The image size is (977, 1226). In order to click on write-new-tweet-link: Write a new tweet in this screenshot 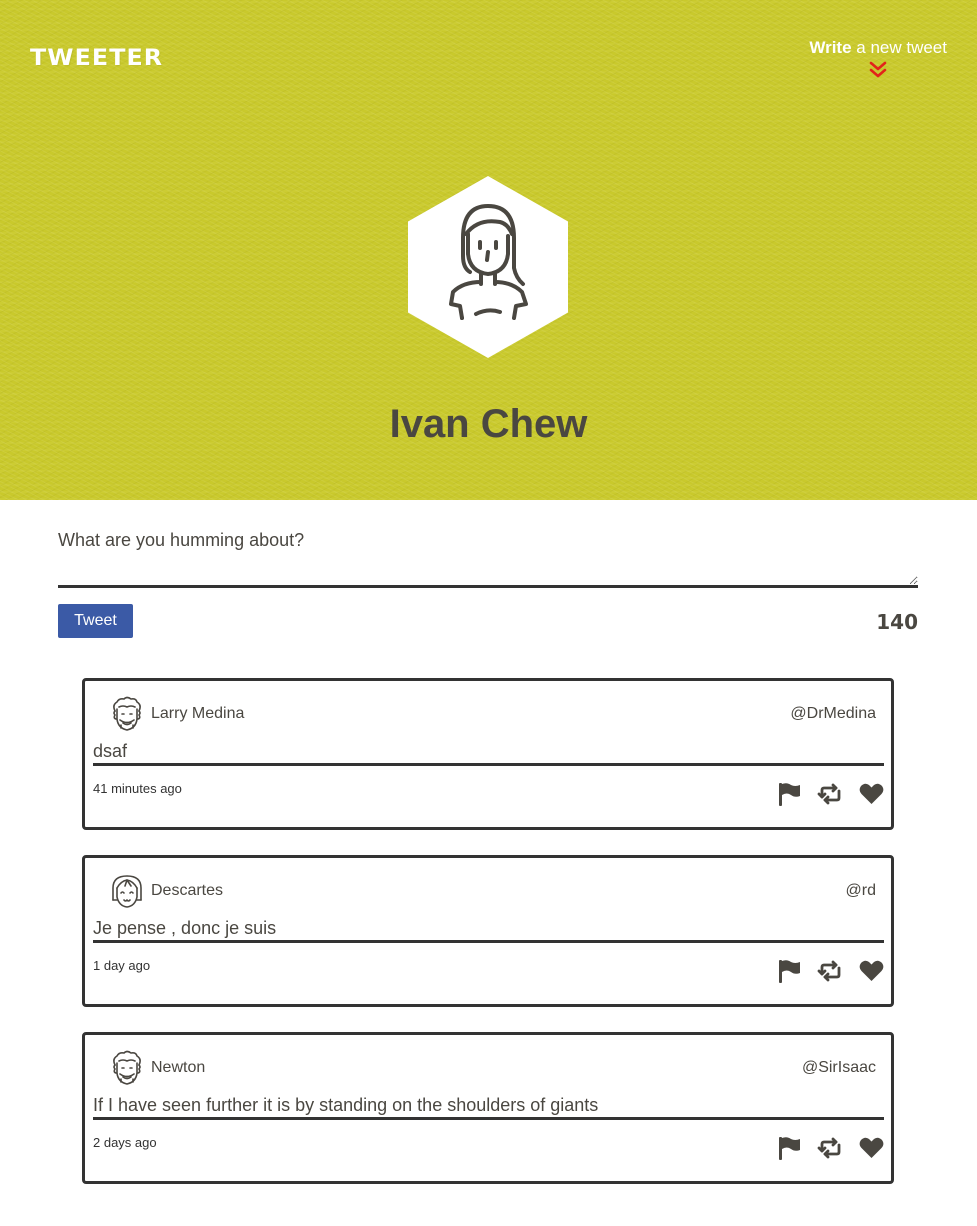, I will do `click(878, 59)`.